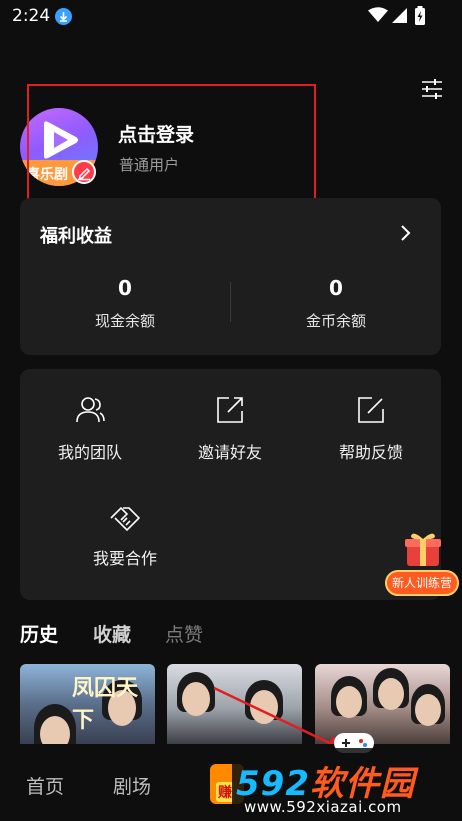  Describe the element at coordinates (406, 233) in the screenshot. I see `chevron-right-icon` at that location.